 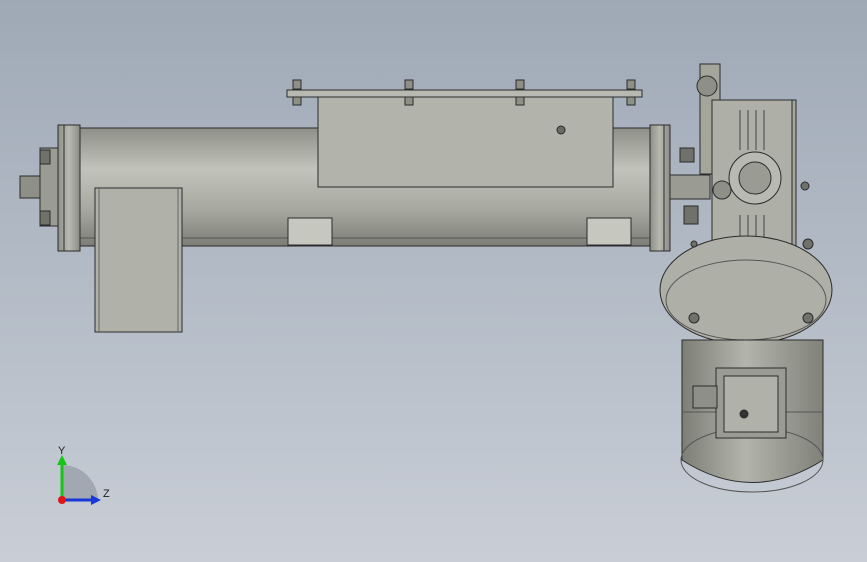 I want to click on gearbox-bolt-right, so click(x=805, y=186).